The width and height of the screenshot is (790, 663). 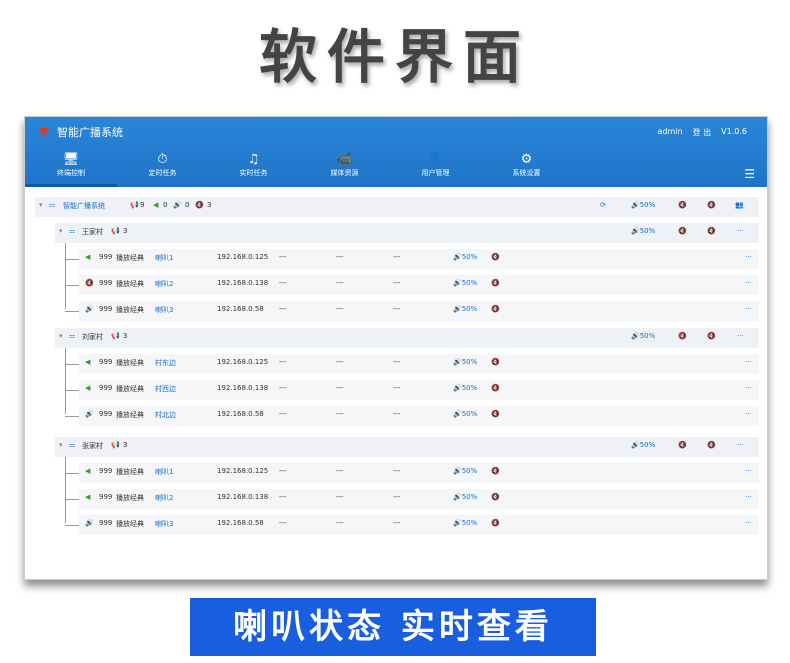 What do you see at coordinates (142, 205) in the screenshot?
I see `count-broadcast: 9` at bounding box center [142, 205].